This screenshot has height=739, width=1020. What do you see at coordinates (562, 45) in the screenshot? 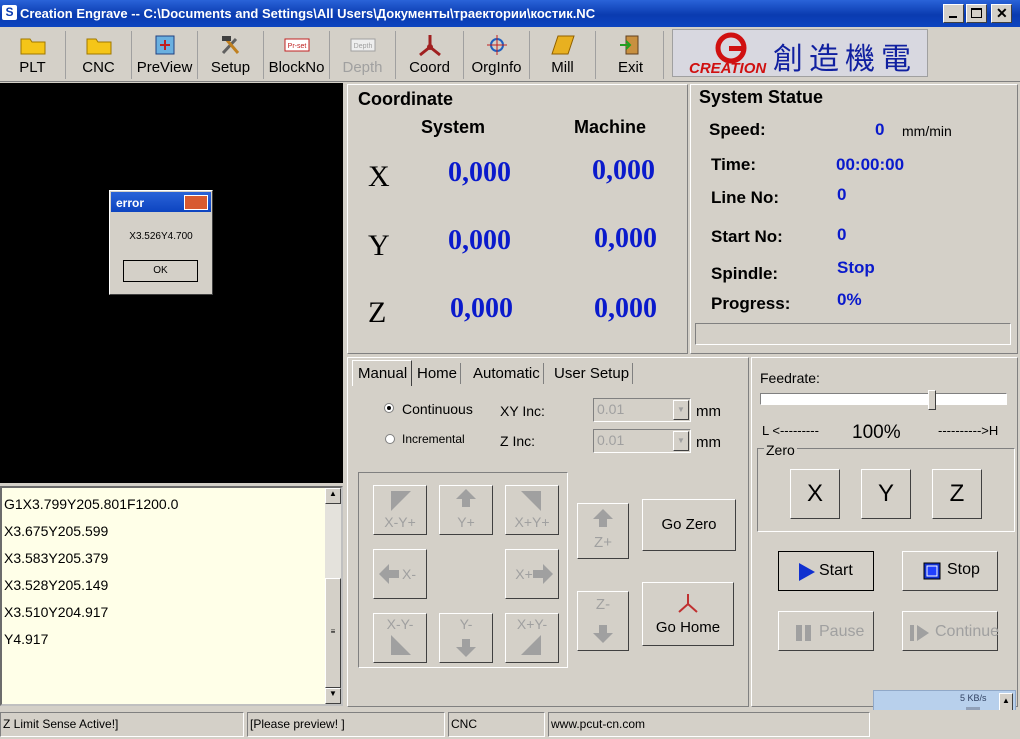
I see `mill-icon` at bounding box center [562, 45].